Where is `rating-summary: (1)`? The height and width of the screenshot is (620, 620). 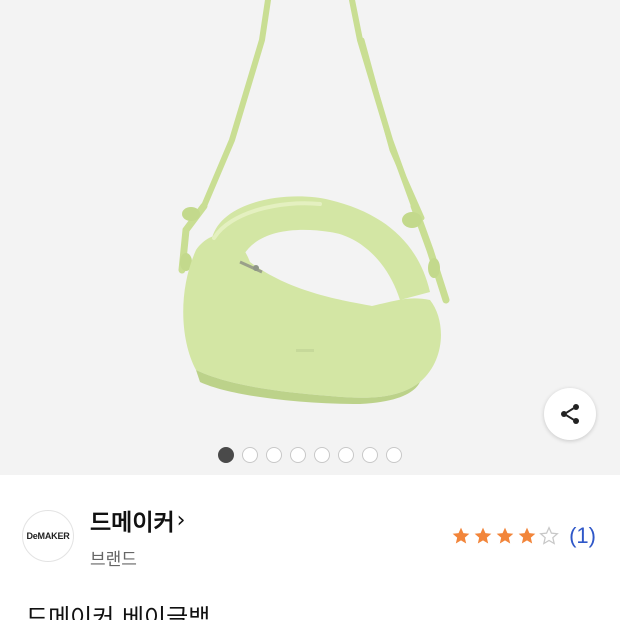 rating-summary: (1) is located at coordinates (523, 536).